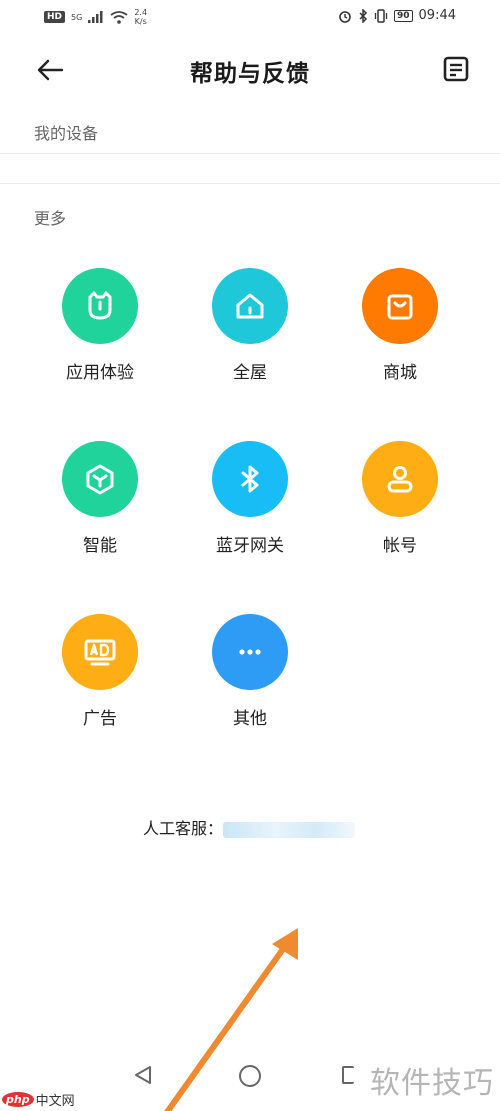 The image size is (500, 1111). I want to click on nav-recents-icon, so click(348, 1075).